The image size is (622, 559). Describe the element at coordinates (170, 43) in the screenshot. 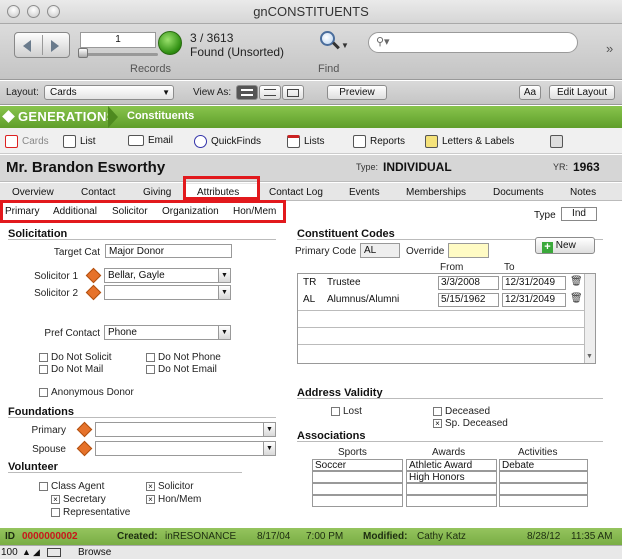

I see `found-set-pie-icon` at that location.